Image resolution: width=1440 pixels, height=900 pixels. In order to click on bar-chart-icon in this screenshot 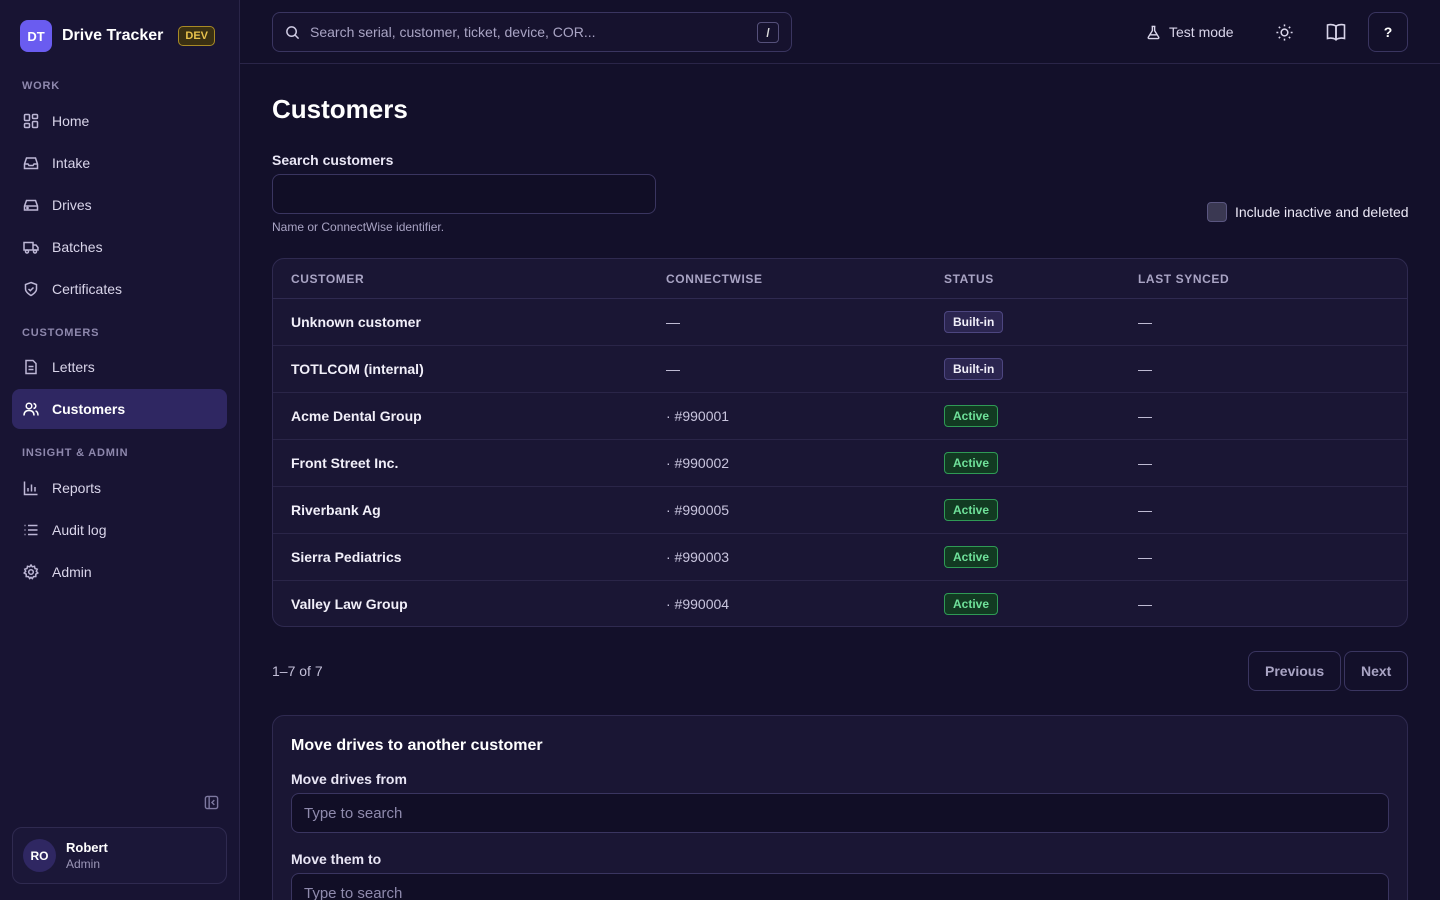, I will do `click(31, 488)`.